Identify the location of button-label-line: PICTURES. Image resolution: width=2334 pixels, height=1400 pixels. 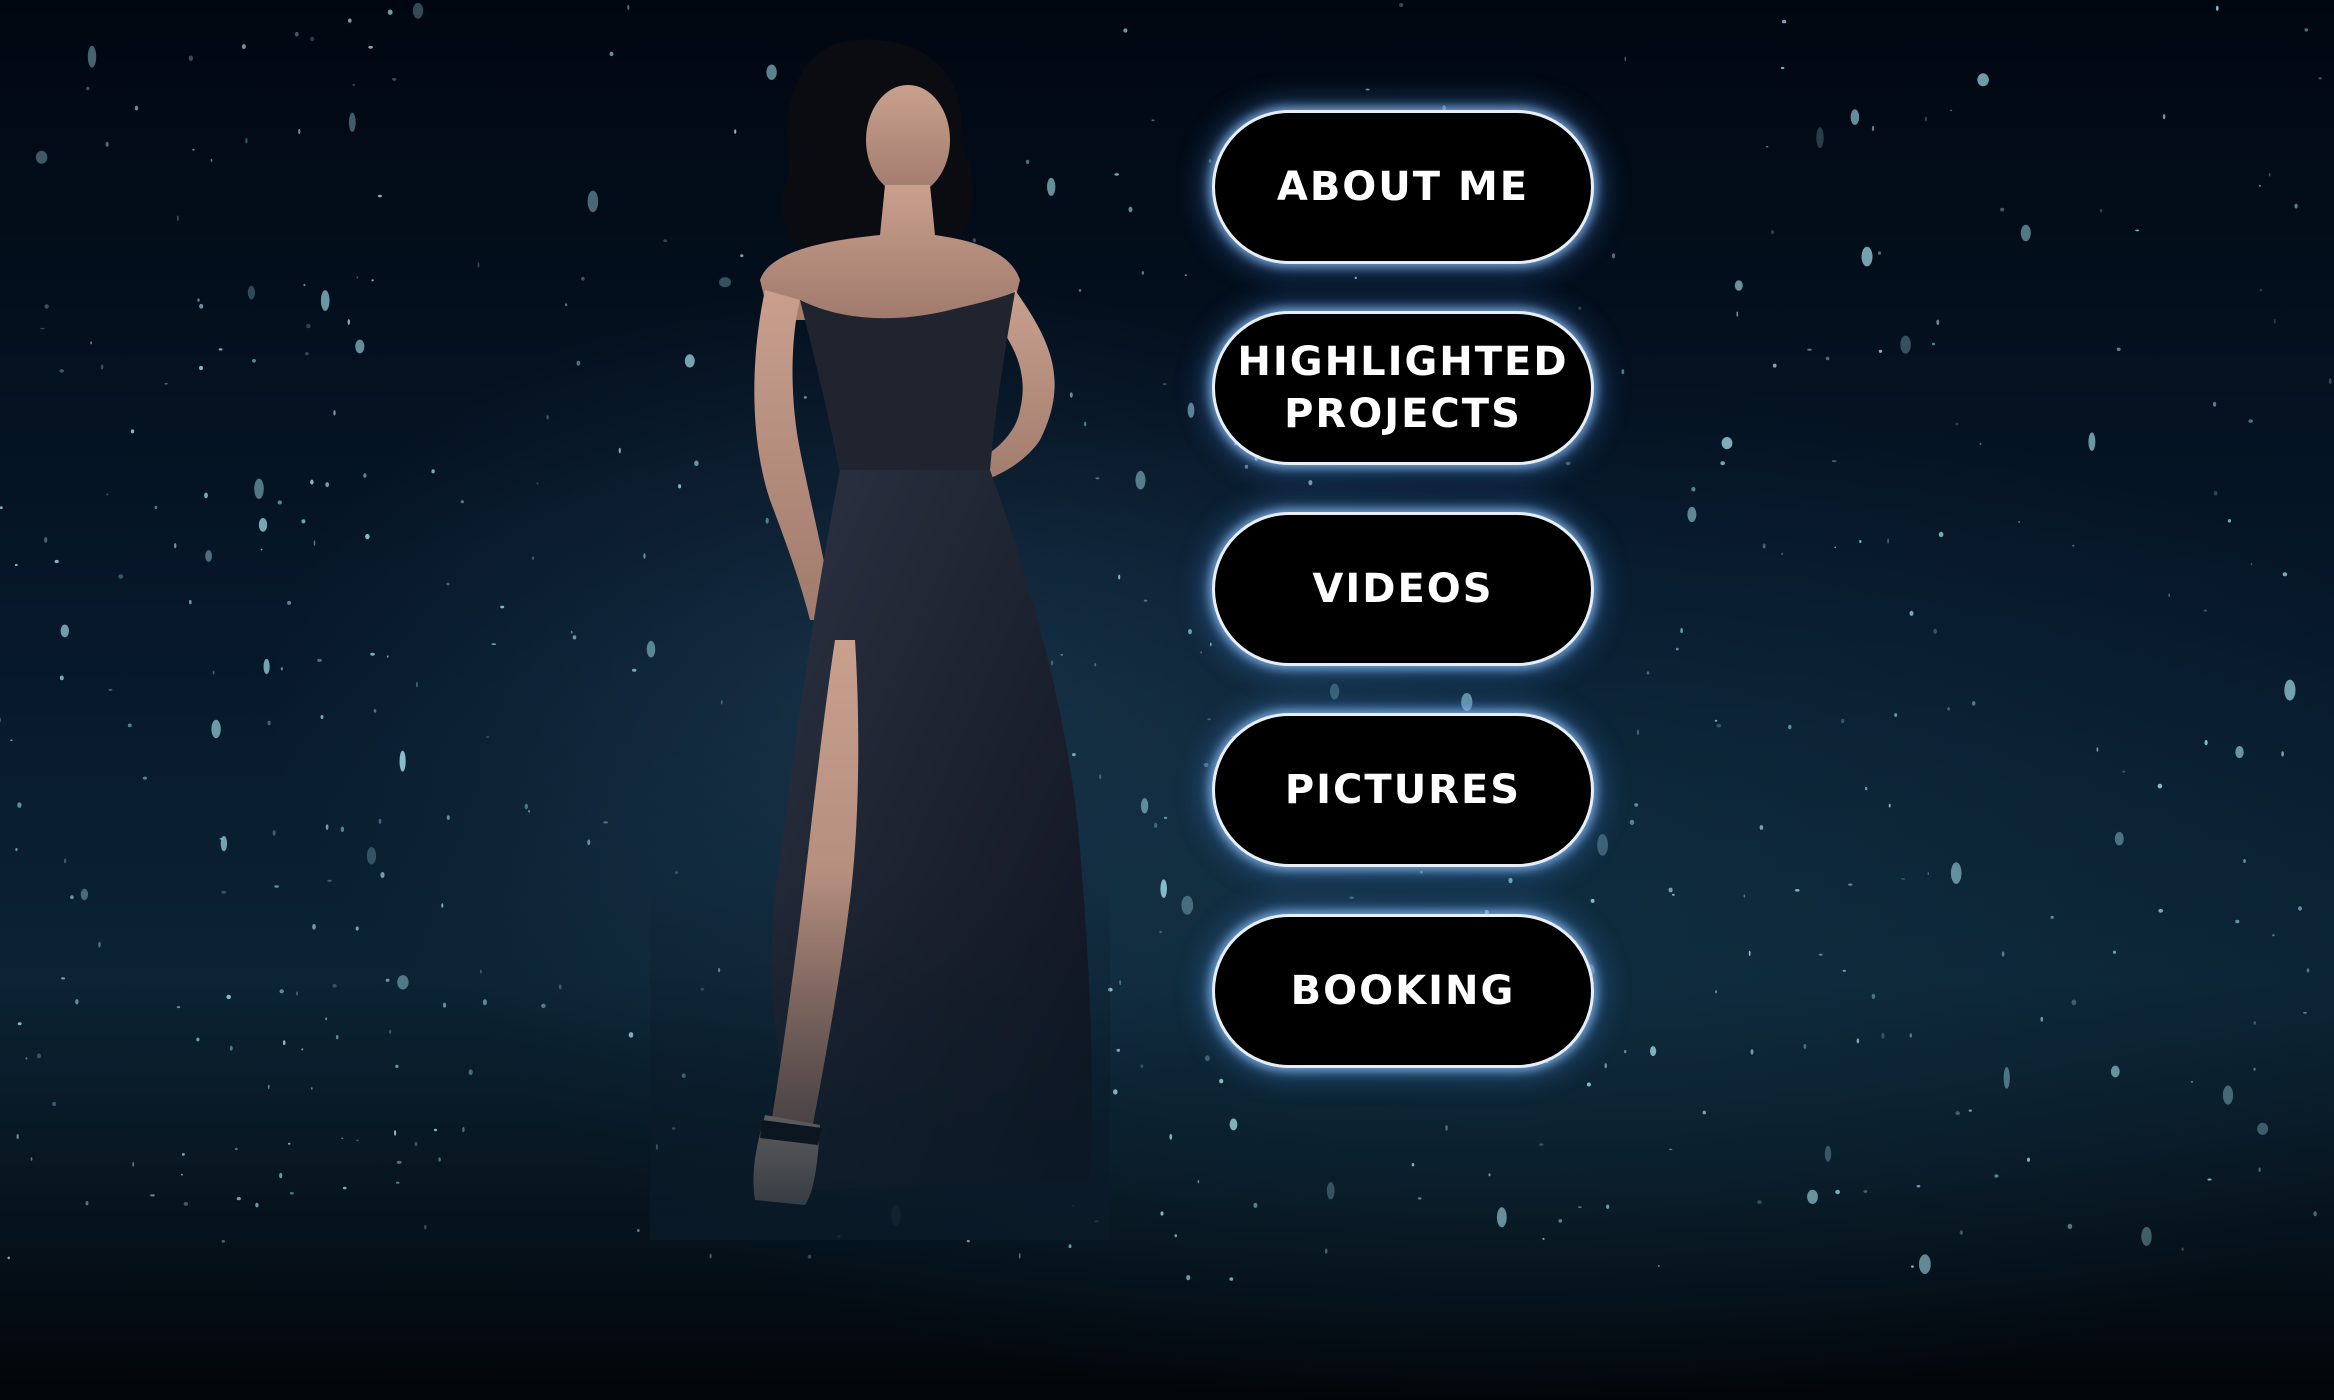
(1403, 790).